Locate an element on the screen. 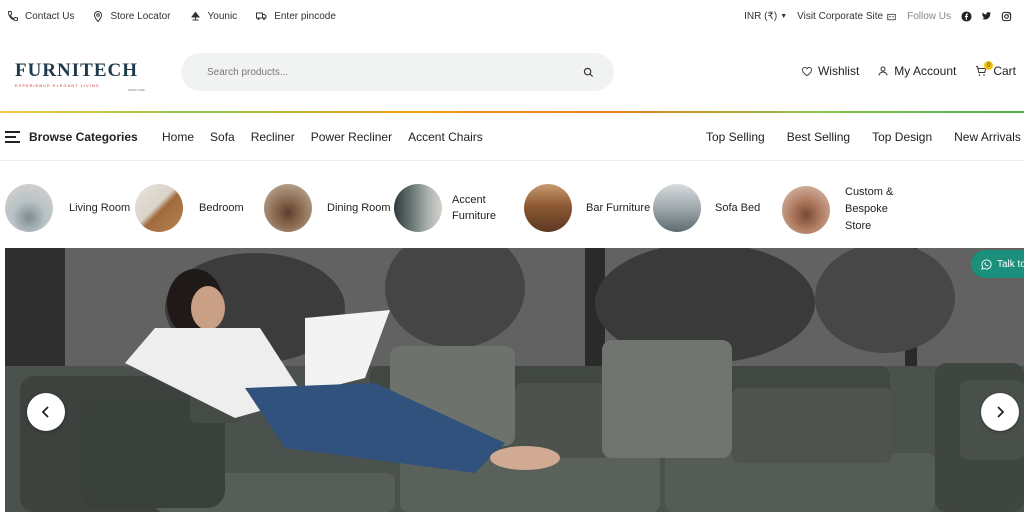 The height and width of the screenshot is (512, 1024). category-label-line: Furniture is located at coordinates (474, 216).